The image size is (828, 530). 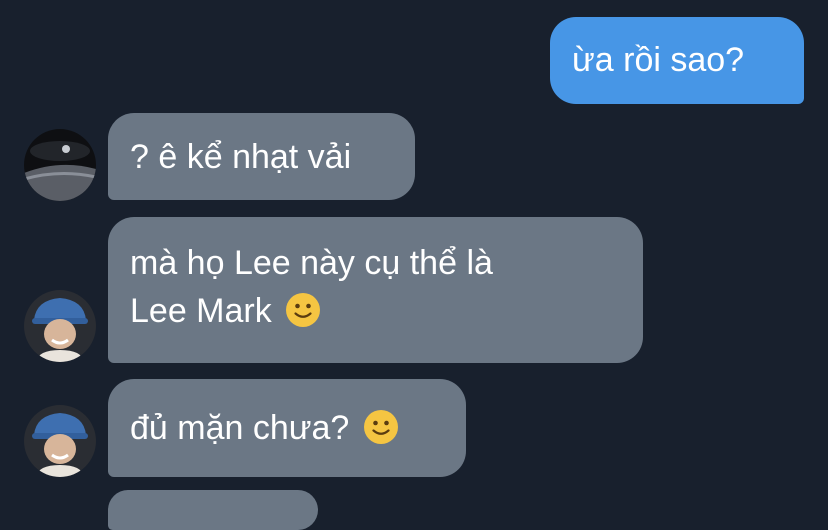 What do you see at coordinates (213, 510) in the screenshot?
I see `incoming-message-bubble` at bounding box center [213, 510].